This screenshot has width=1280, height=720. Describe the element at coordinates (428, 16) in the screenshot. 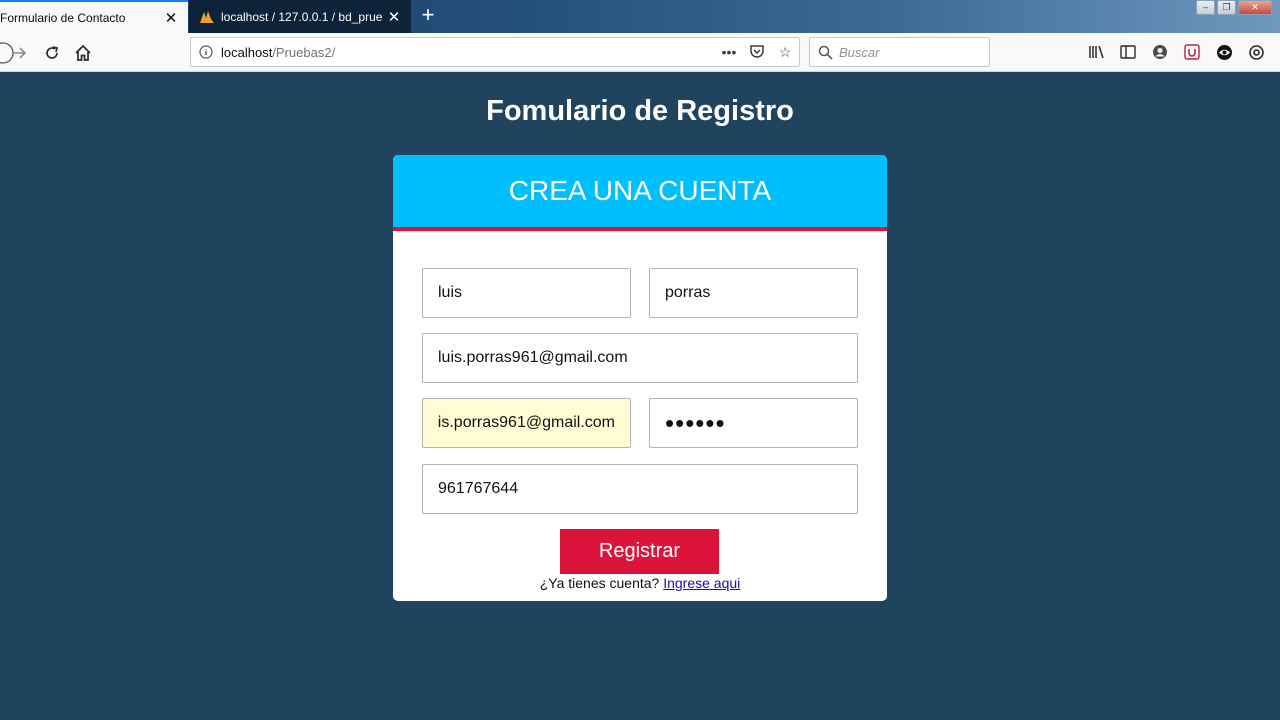

I see `new-tab-icon: +` at that location.